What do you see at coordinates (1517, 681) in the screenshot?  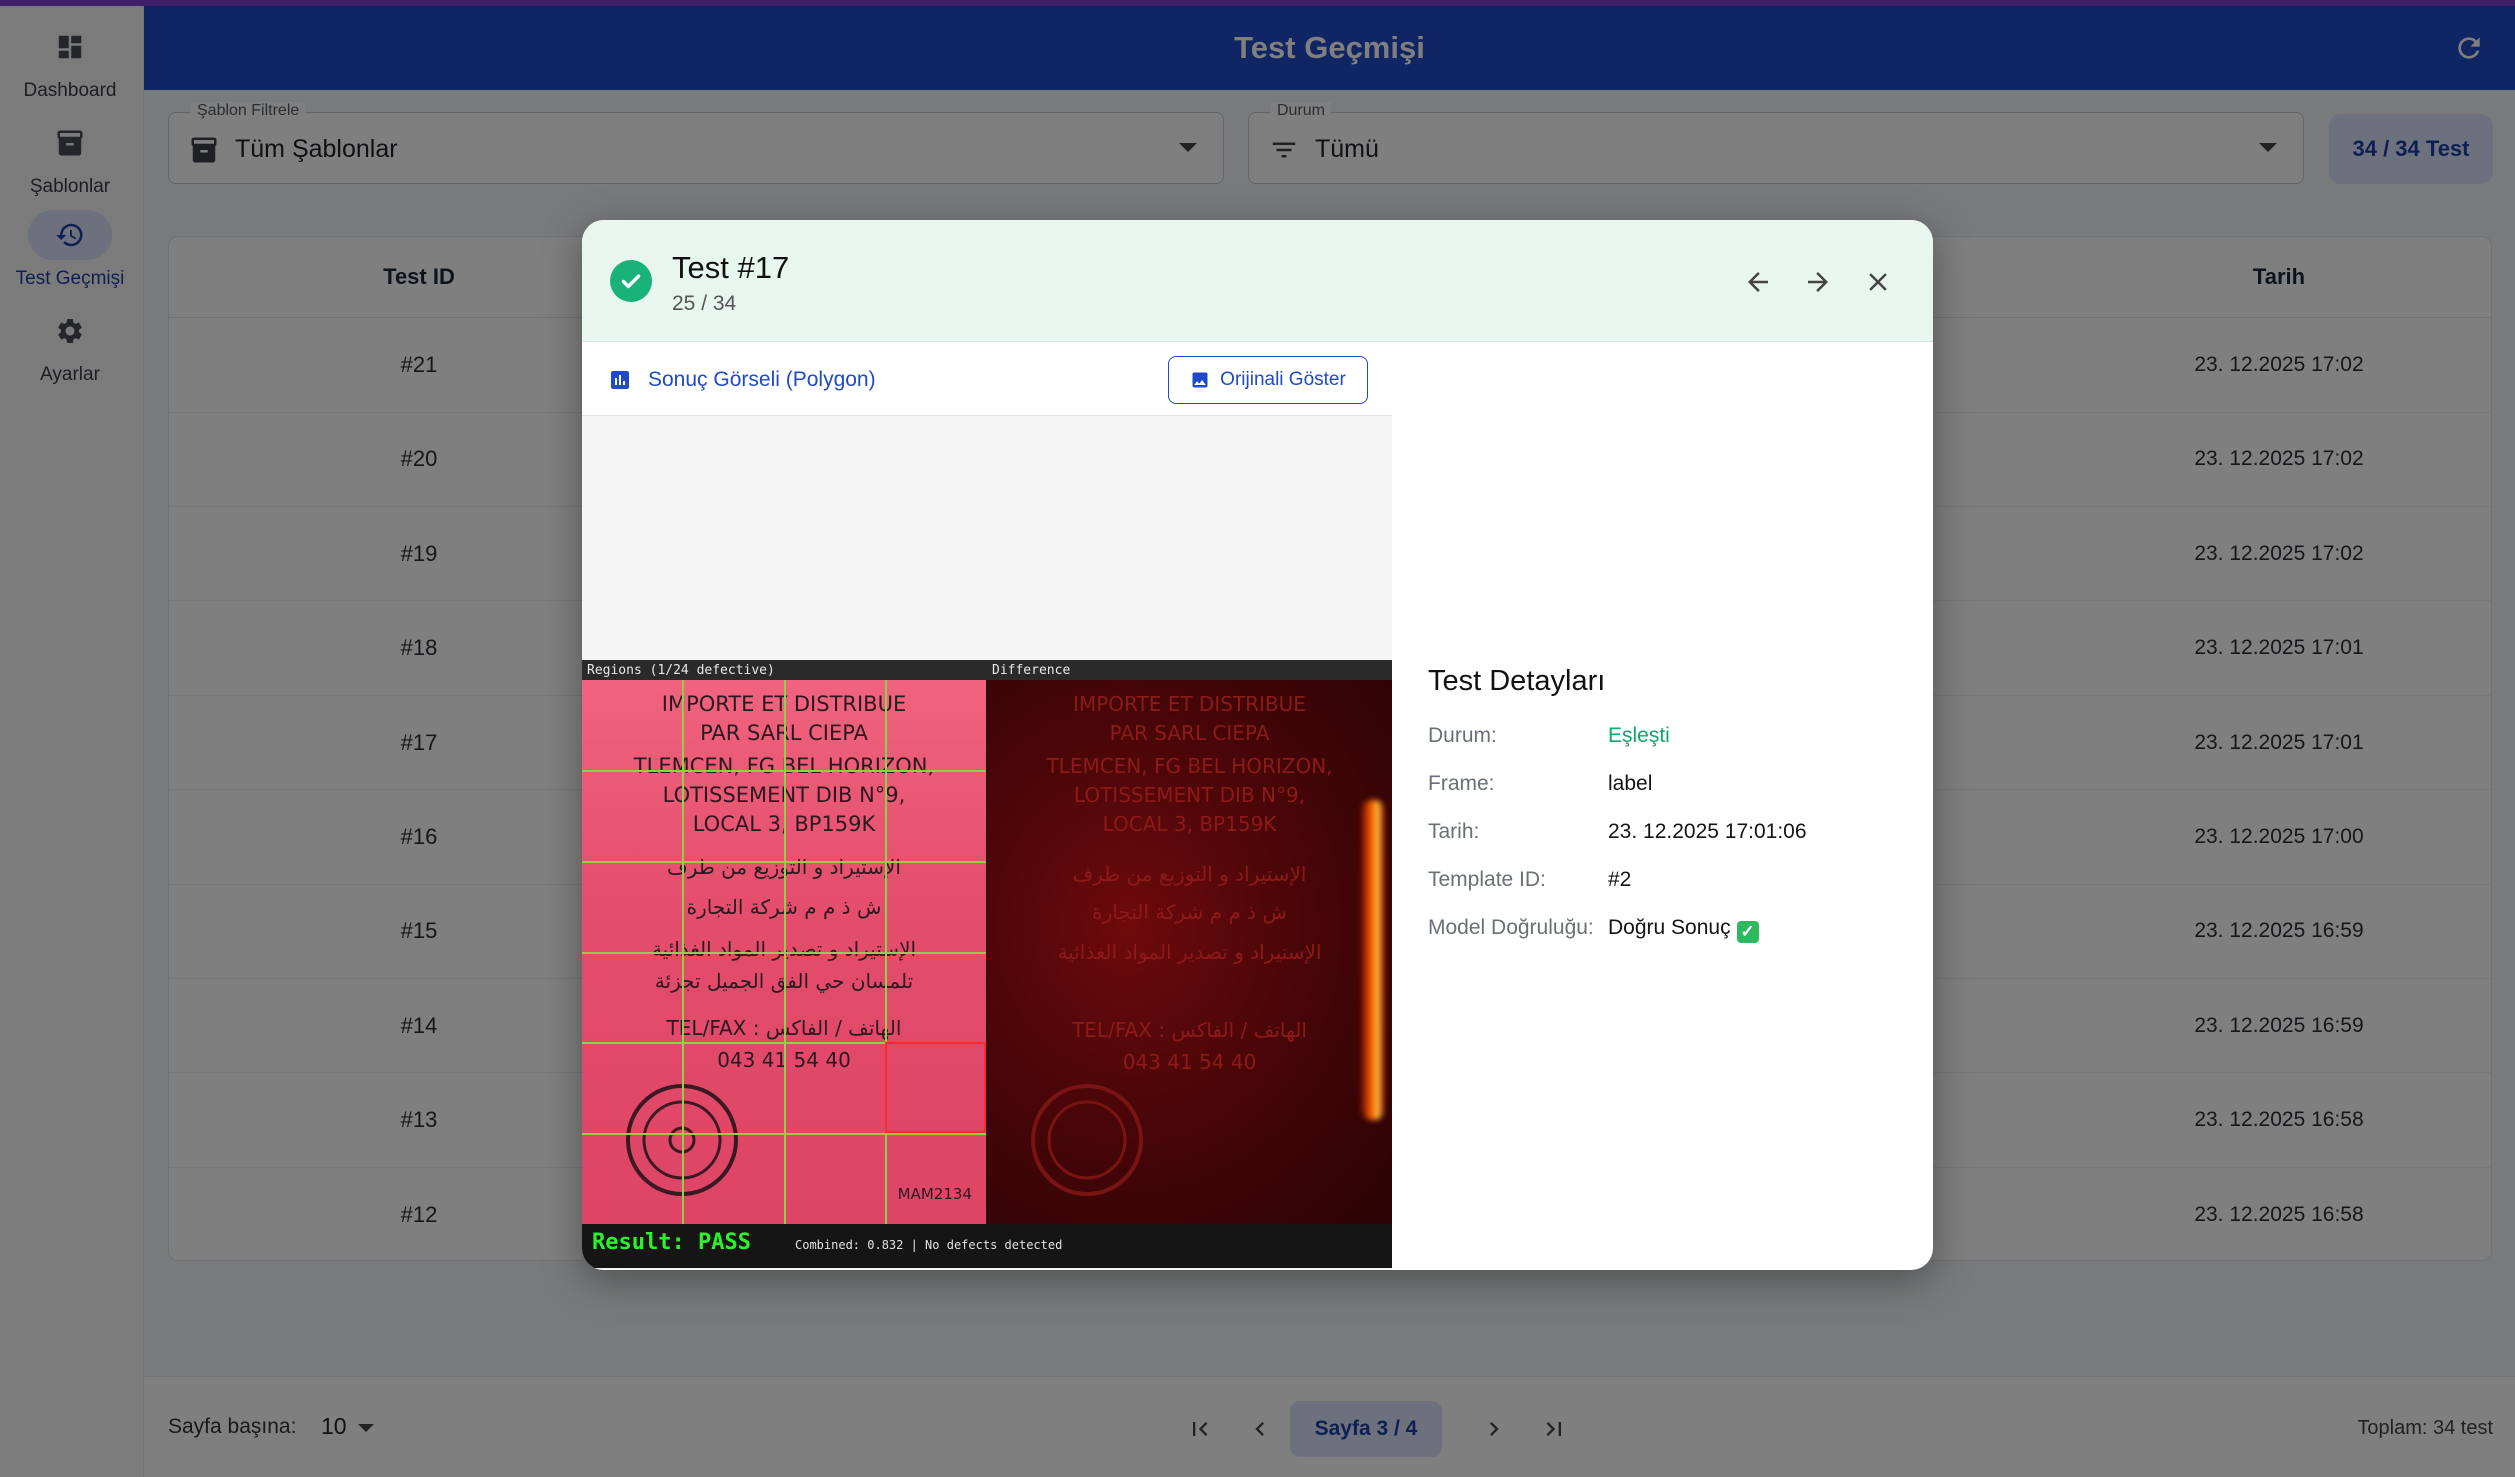 I see `details-title: Test Detayları` at bounding box center [1517, 681].